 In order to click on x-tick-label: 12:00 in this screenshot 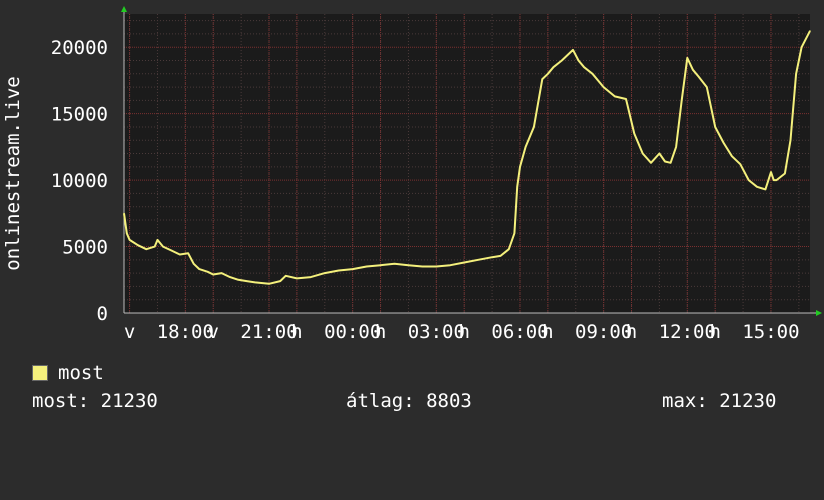, I will do `click(687, 332)`.